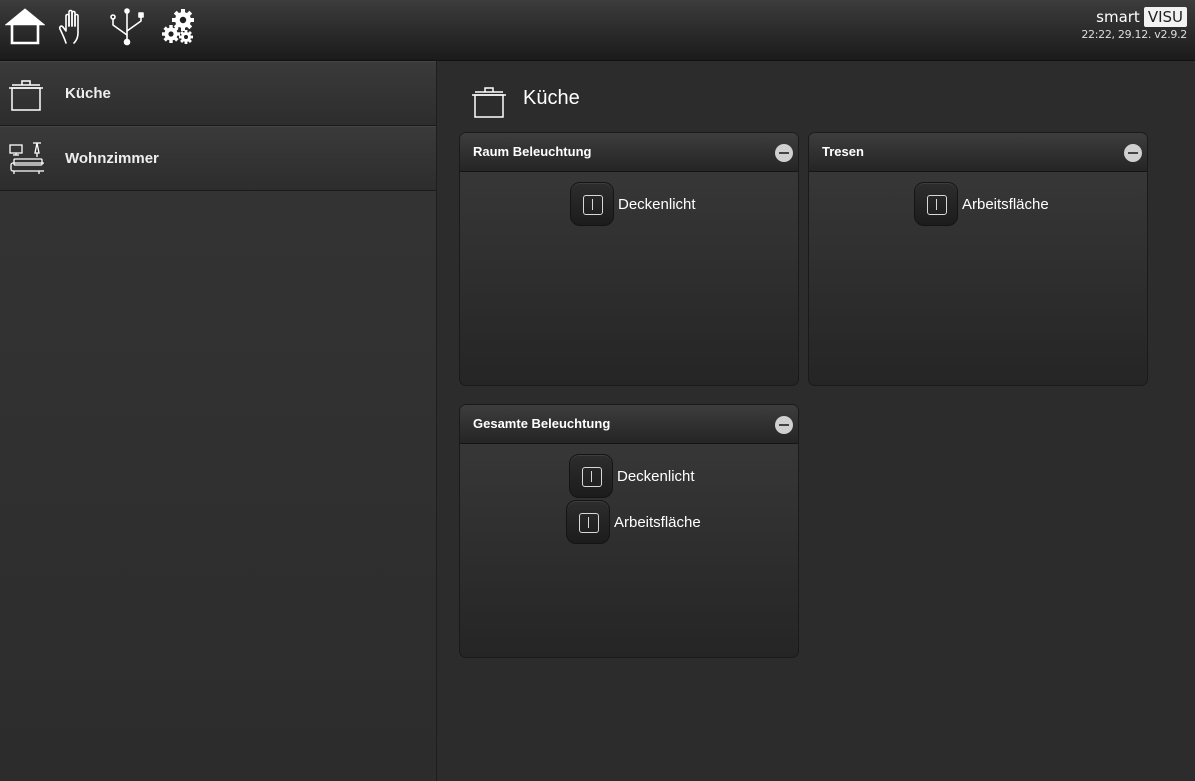 The width and height of the screenshot is (1195, 781). I want to click on network-icon, so click(127, 27).